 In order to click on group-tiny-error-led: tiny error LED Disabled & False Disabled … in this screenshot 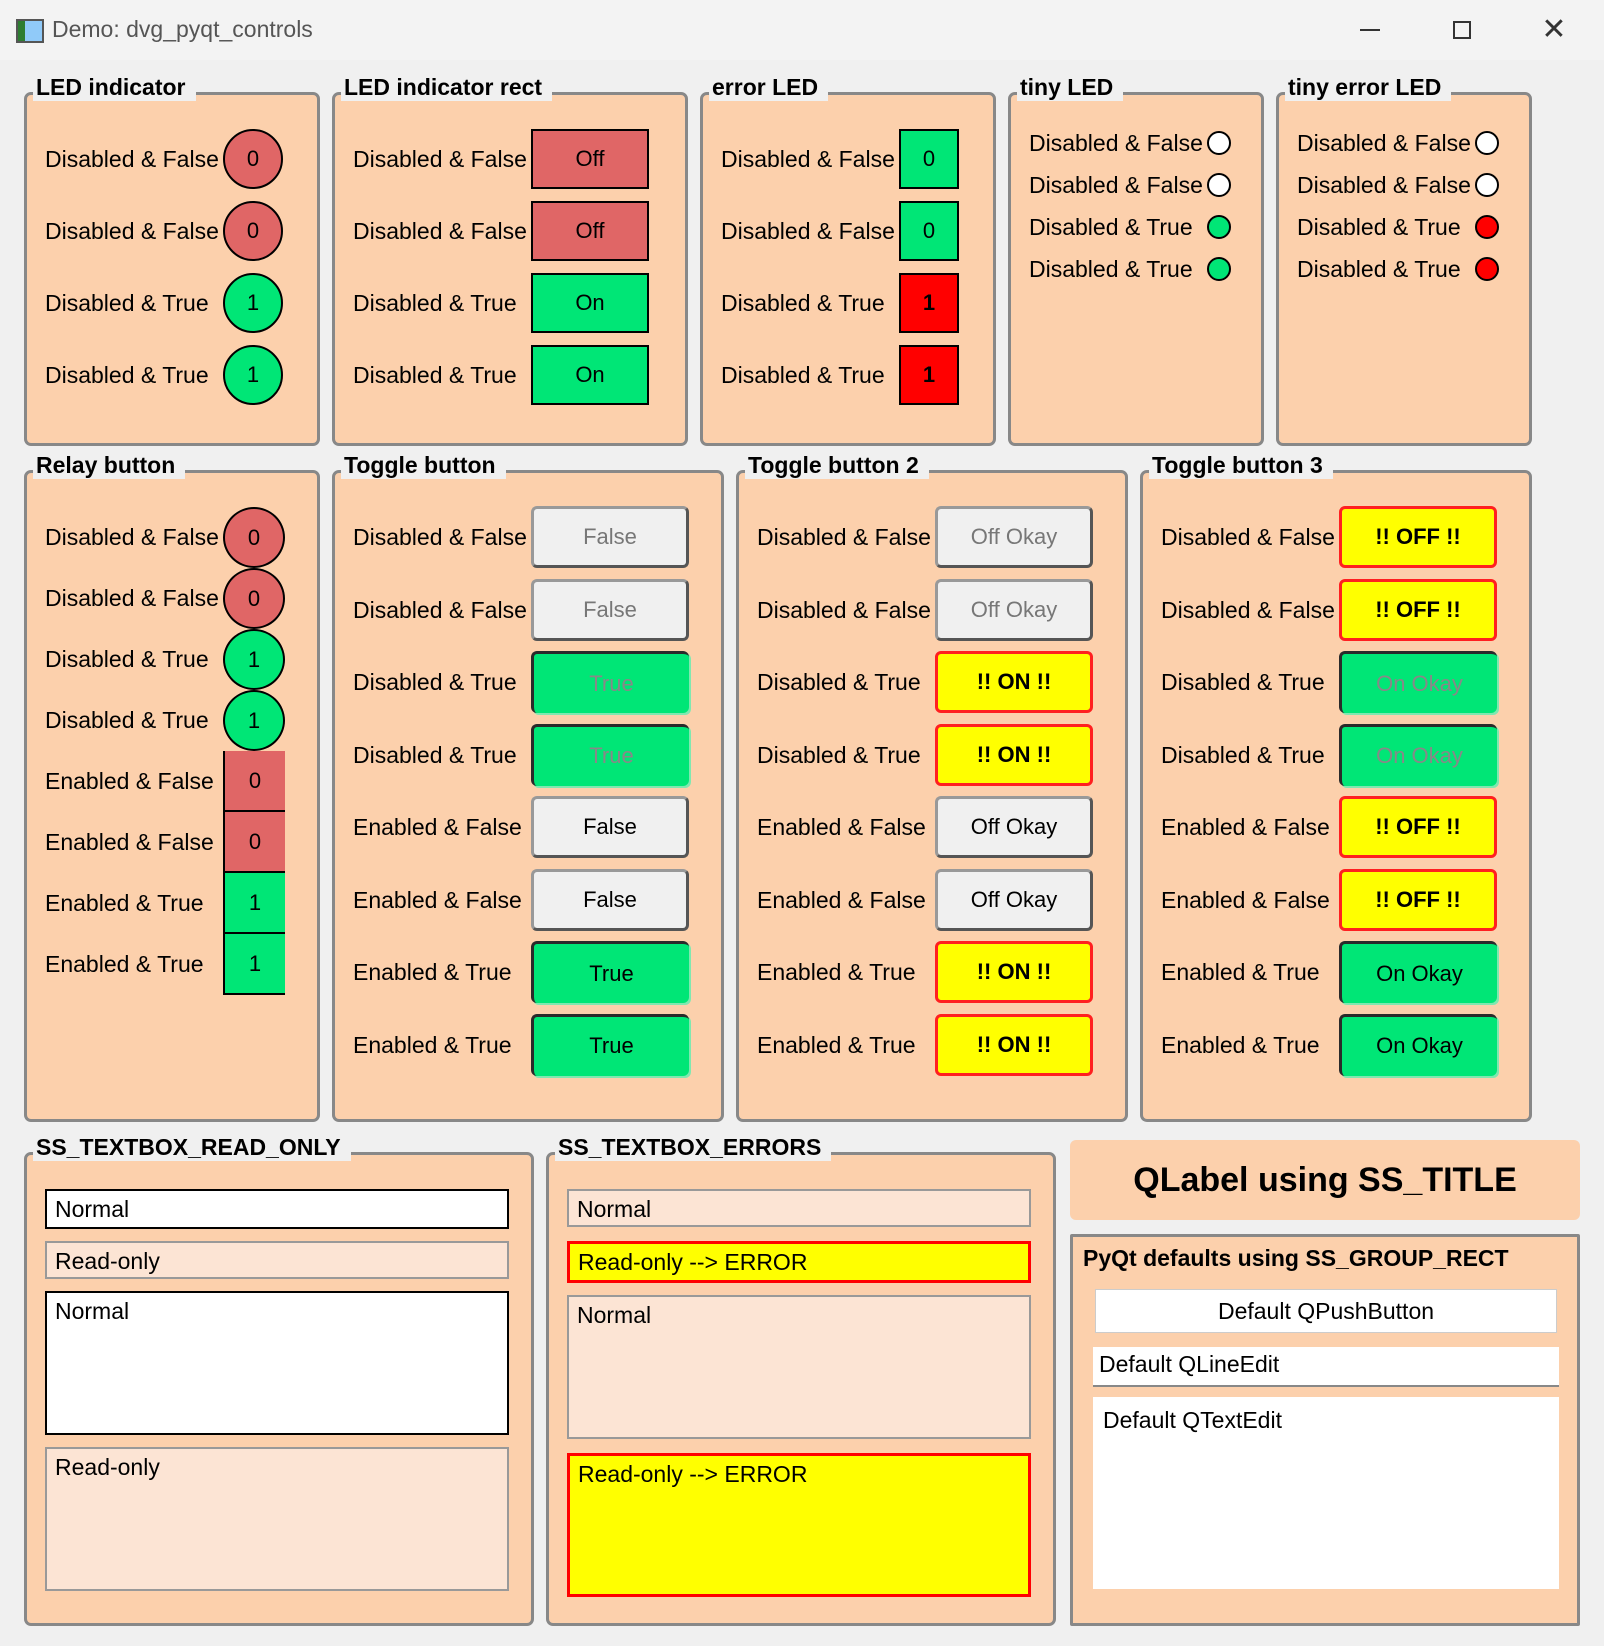, I will do `click(1404, 259)`.